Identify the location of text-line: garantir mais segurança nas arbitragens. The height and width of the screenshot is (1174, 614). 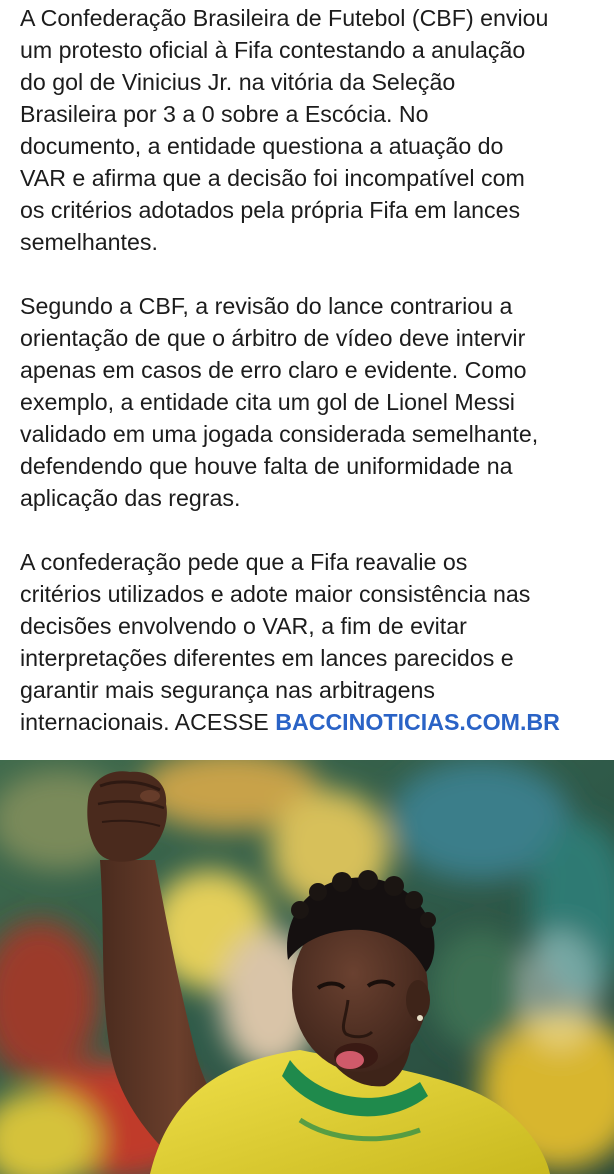
(228, 690).